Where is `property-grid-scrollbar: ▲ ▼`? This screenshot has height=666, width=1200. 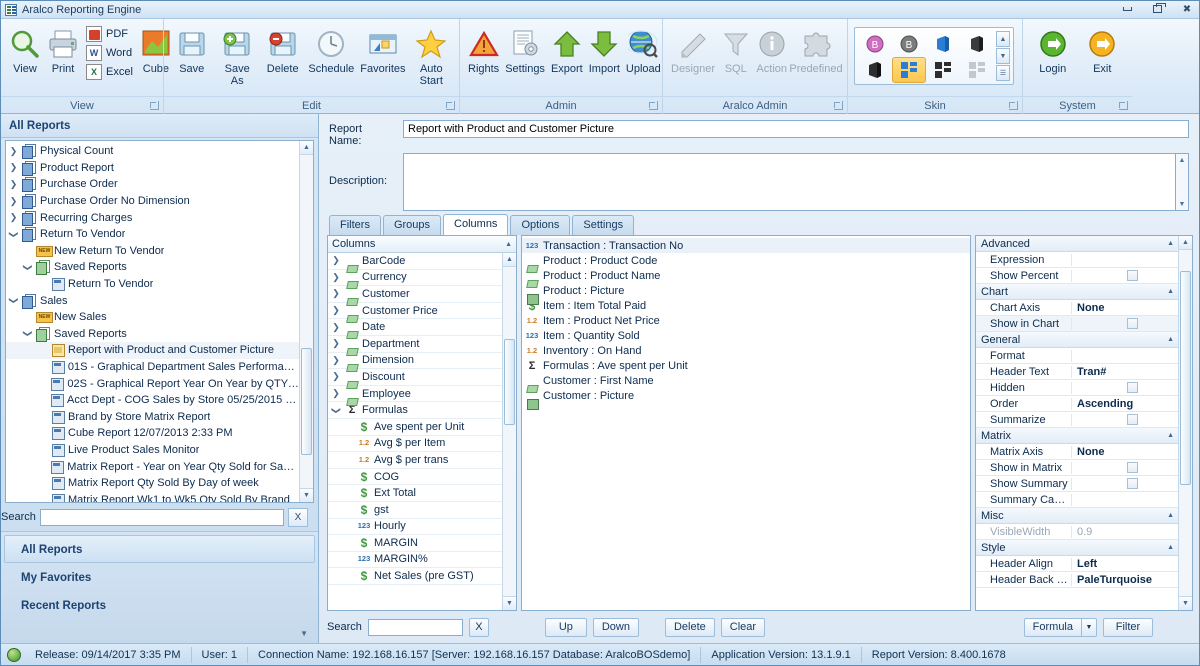
property-grid-scrollbar: ▲ ▼ is located at coordinates (1185, 423).